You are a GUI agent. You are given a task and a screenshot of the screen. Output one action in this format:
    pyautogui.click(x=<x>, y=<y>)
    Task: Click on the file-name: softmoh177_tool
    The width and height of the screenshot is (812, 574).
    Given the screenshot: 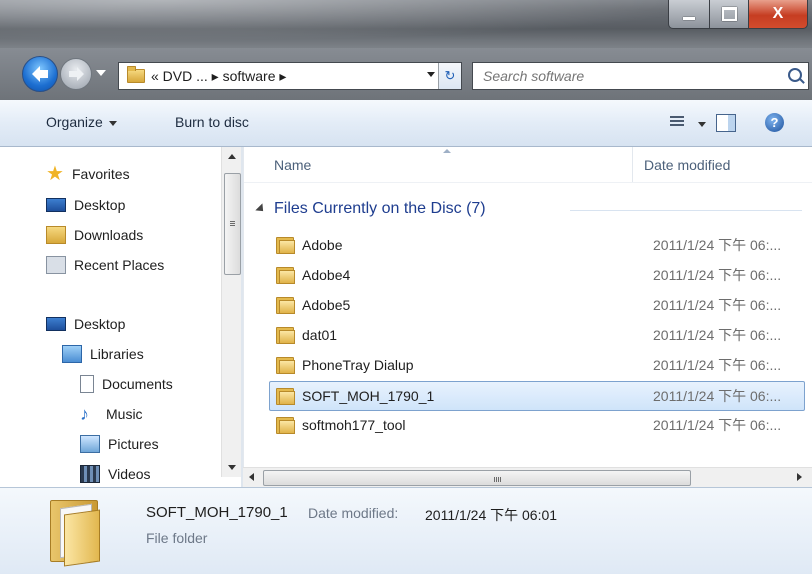 What is the action you would take?
    pyautogui.click(x=354, y=425)
    